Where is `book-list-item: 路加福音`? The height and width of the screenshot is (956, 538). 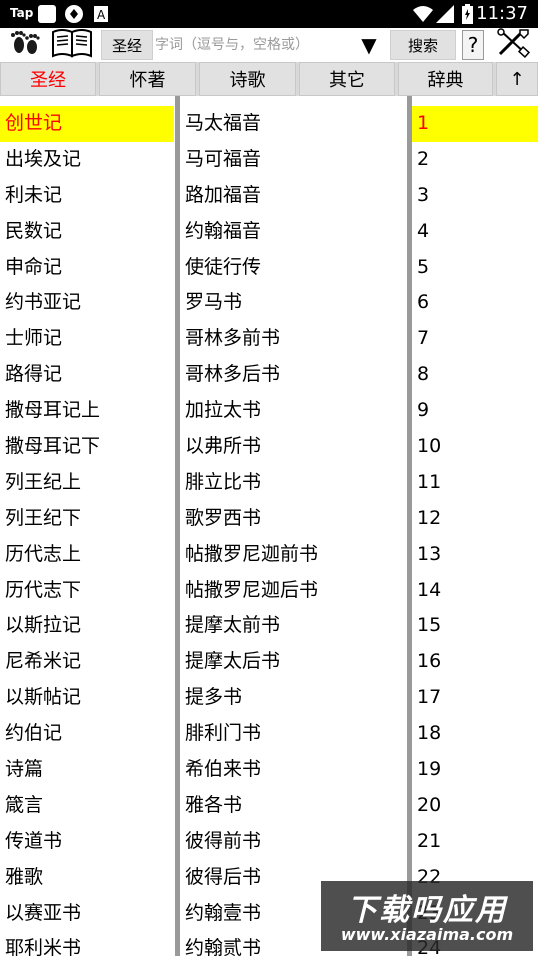 book-list-item: 路加福音 is located at coordinates (294, 196).